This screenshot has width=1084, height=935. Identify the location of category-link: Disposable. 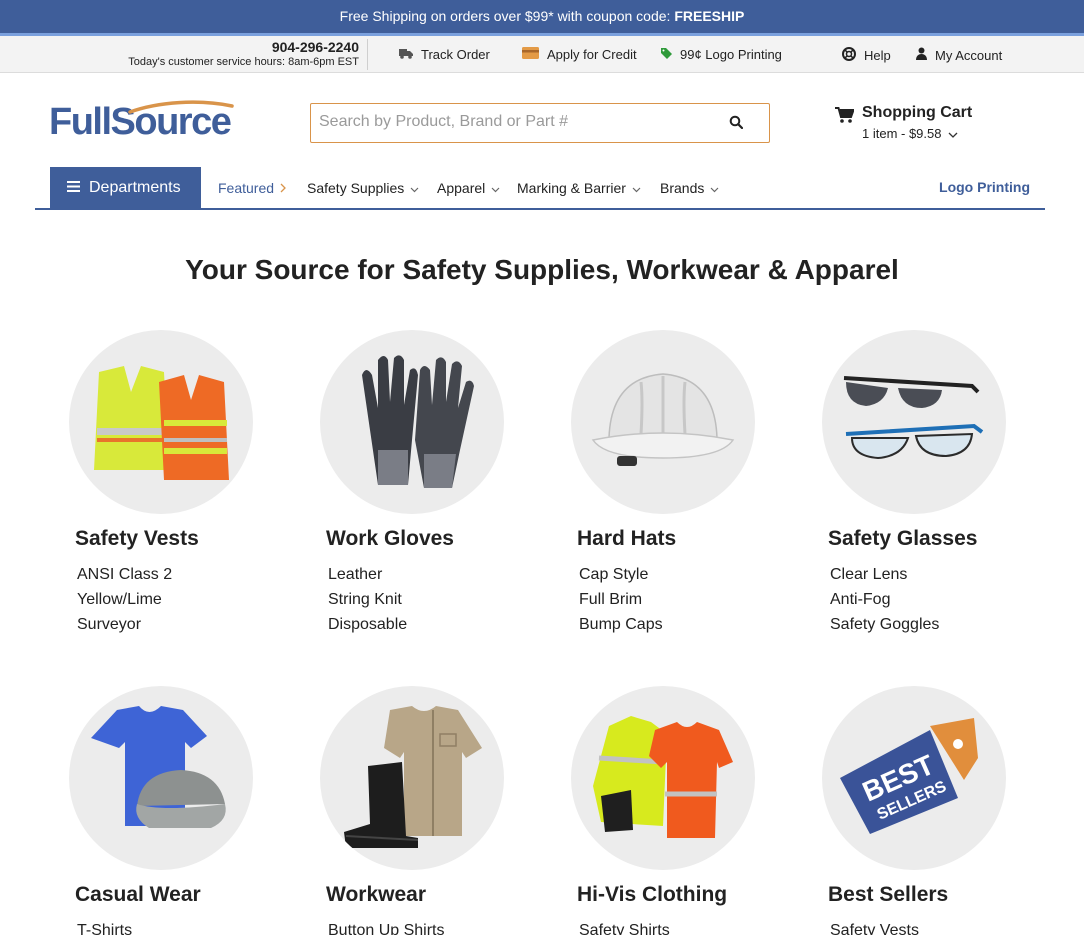
(434, 624).